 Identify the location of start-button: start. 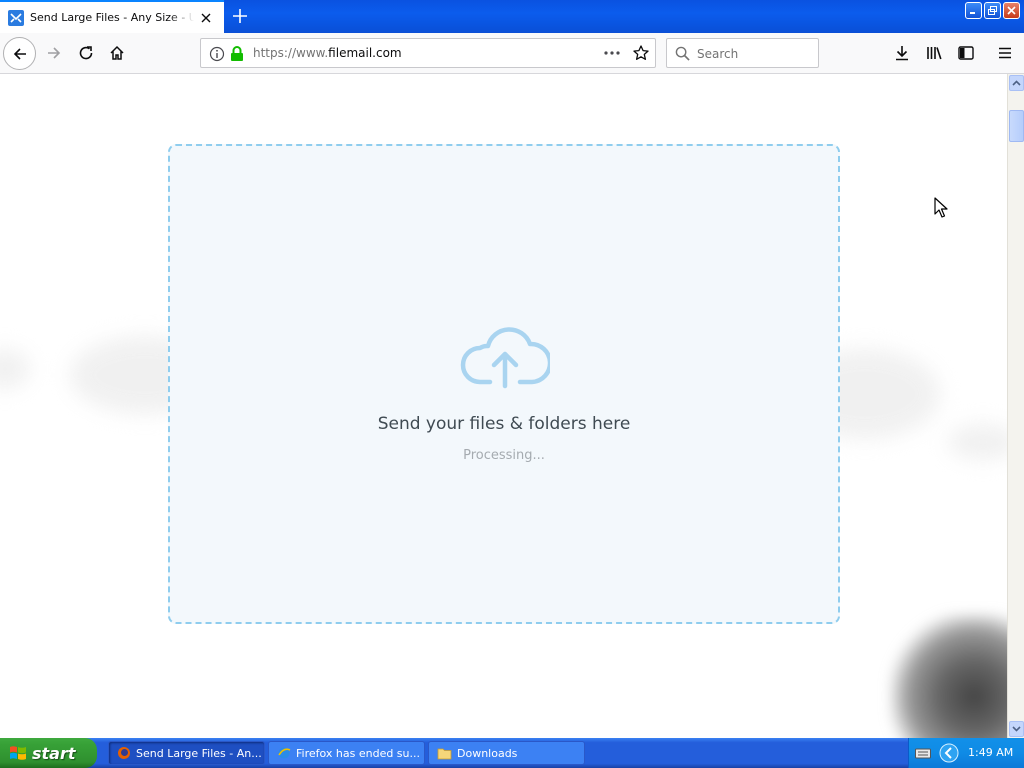
(48, 753).